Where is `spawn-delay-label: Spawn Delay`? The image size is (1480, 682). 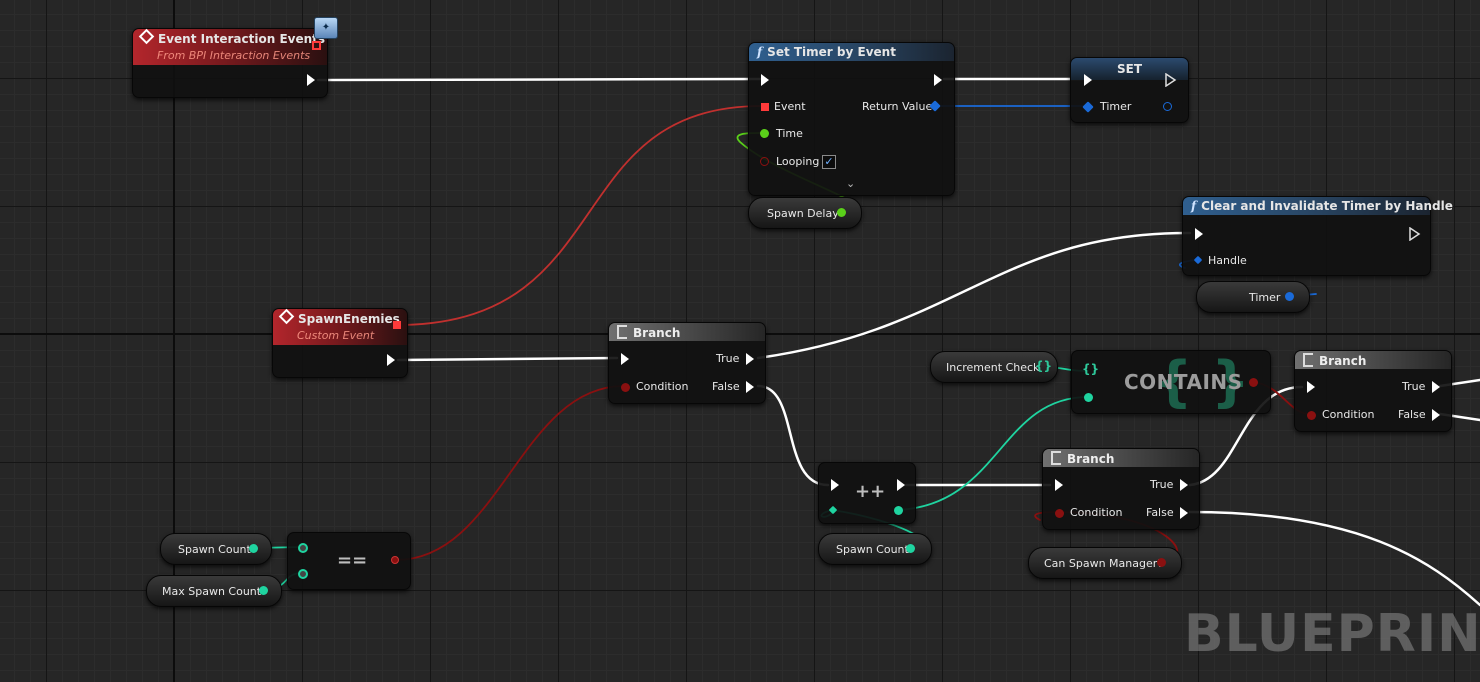 spawn-delay-label: Spawn Delay is located at coordinates (803, 213).